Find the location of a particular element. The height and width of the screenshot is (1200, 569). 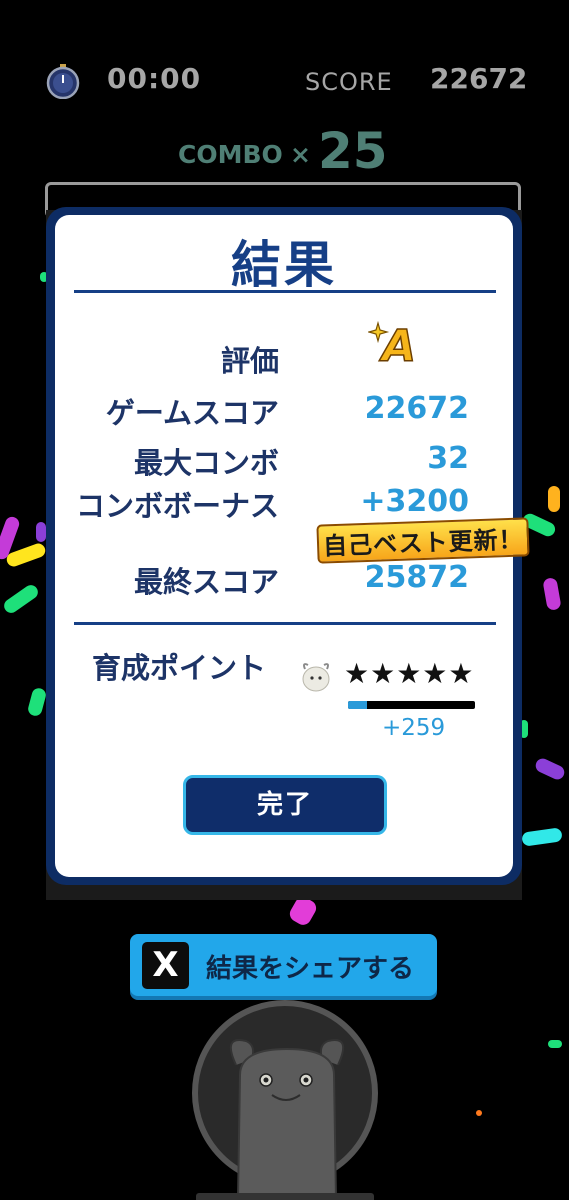

score-label: SCORE is located at coordinates (349, 82).